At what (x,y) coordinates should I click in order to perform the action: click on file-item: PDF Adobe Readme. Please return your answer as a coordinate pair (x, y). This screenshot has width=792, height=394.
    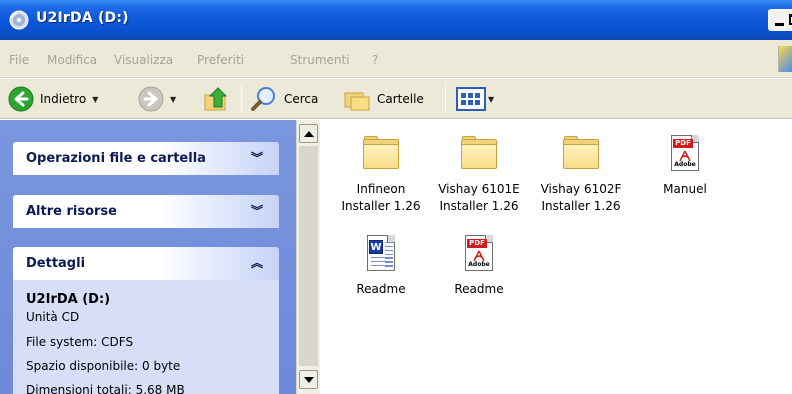
    Looking at the image, I should click on (479, 265).